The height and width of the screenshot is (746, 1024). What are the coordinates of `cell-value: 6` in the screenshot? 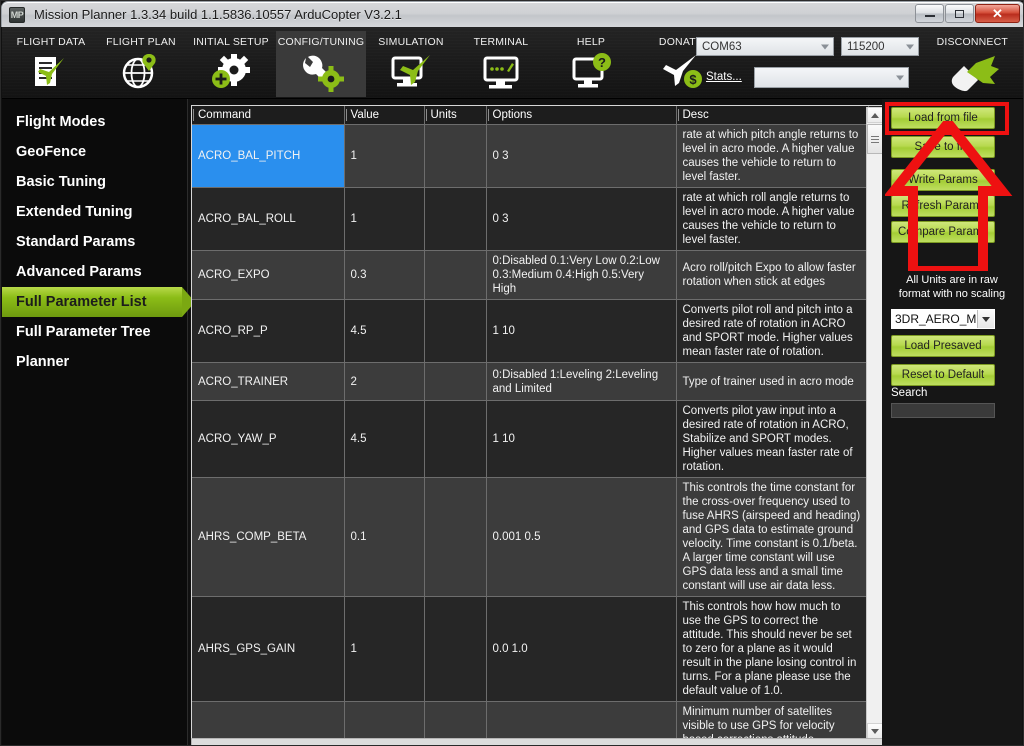 It's located at (384, 719).